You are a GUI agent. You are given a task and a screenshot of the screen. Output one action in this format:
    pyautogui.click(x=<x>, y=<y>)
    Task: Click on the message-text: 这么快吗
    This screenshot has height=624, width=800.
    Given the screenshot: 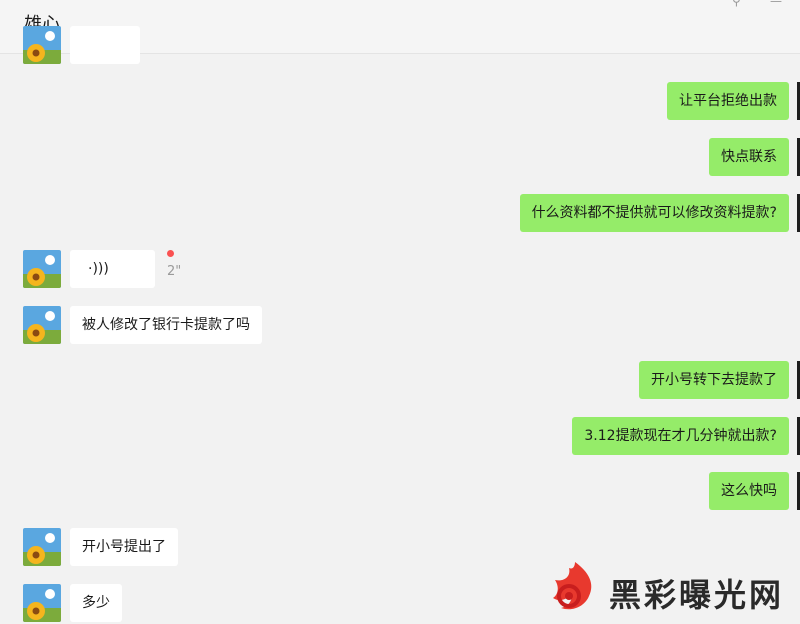 What is the action you would take?
    pyautogui.click(x=749, y=491)
    